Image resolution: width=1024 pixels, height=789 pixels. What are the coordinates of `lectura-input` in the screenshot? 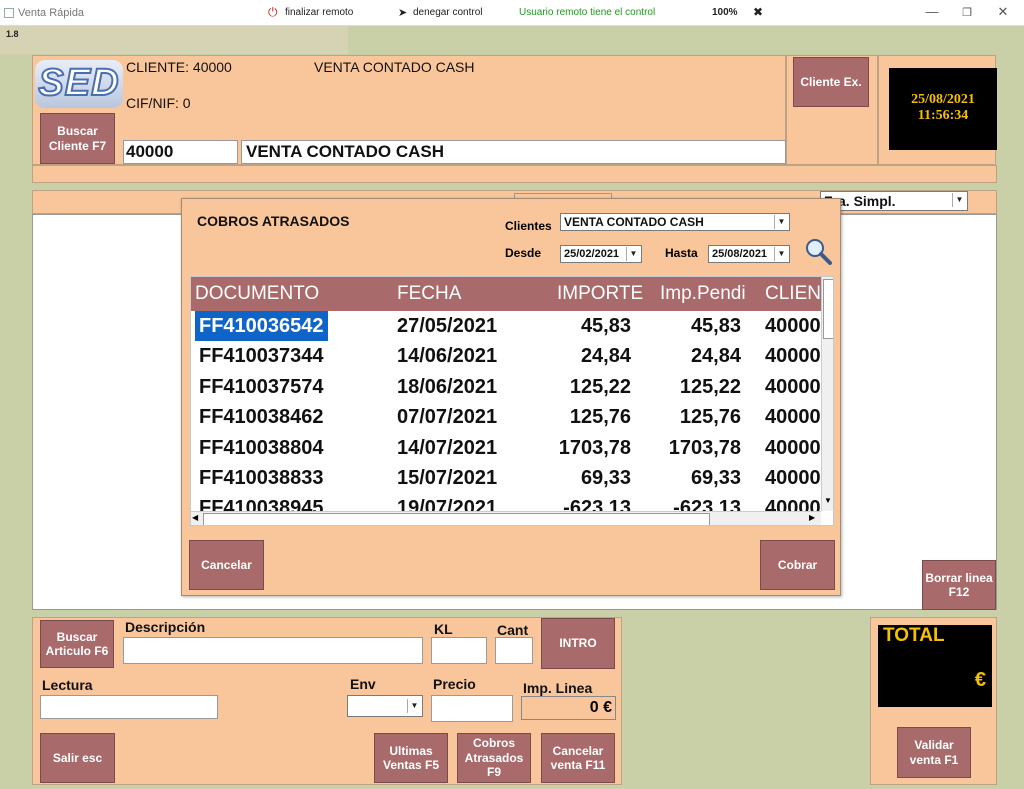 It's located at (129, 707).